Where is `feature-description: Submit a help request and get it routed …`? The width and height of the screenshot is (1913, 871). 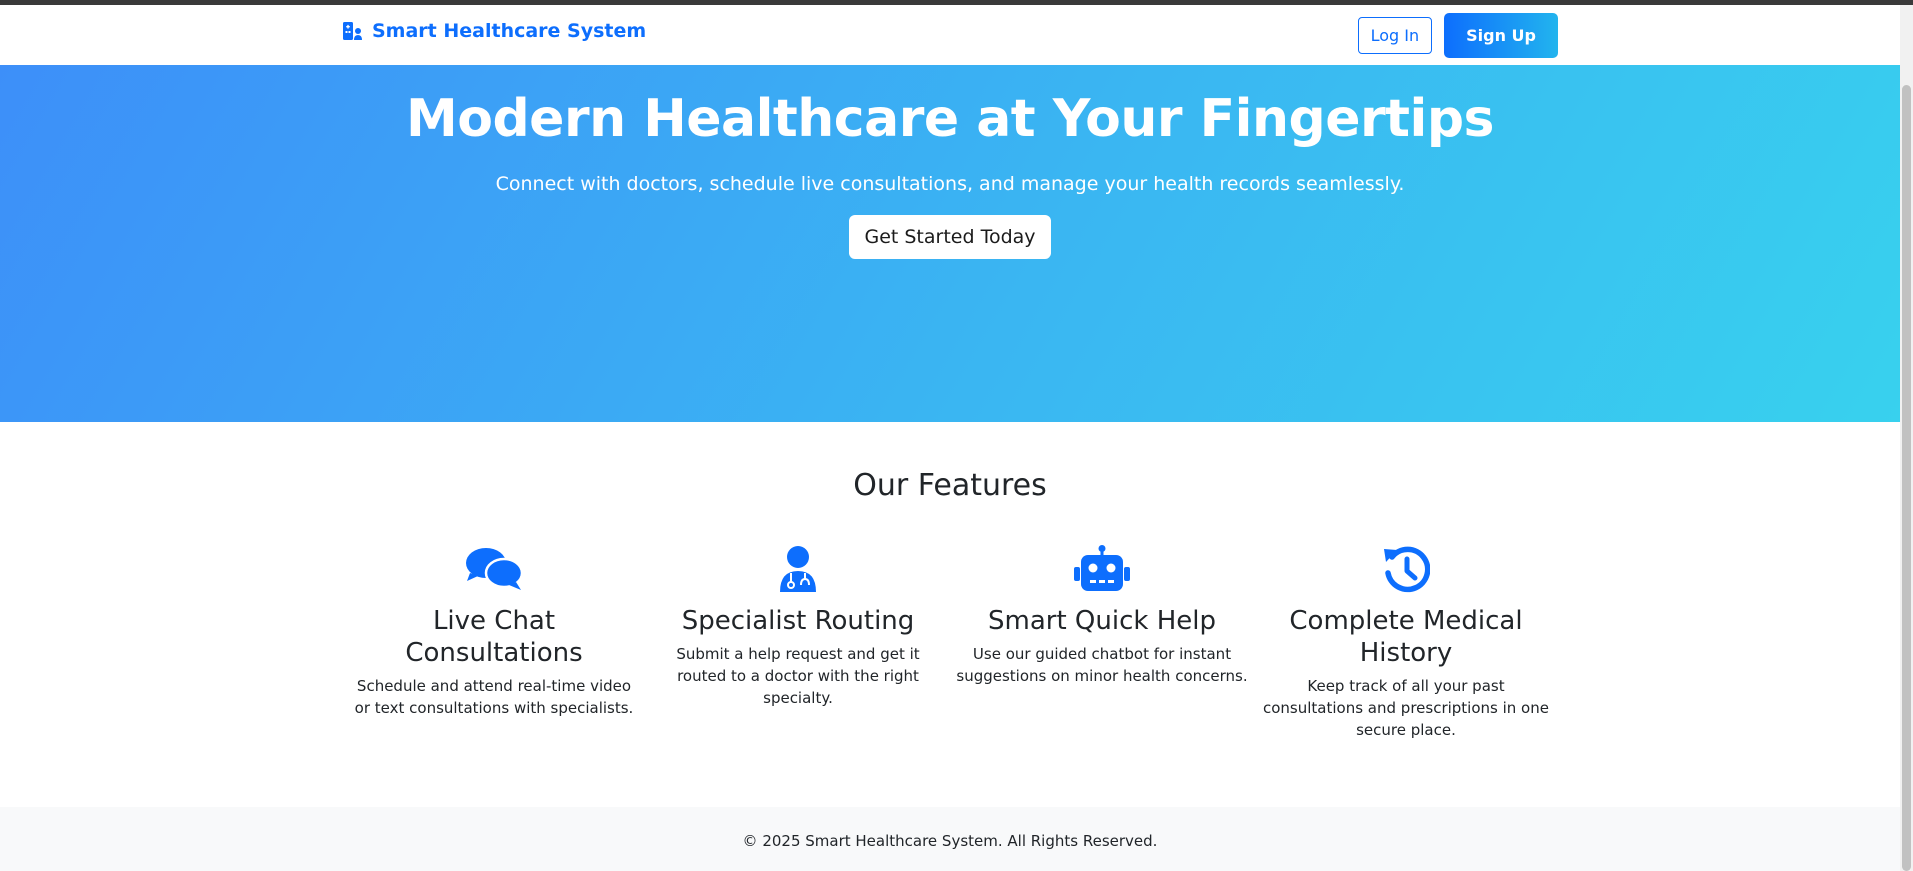 feature-description: Submit a help request and get it routed … is located at coordinates (798, 676).